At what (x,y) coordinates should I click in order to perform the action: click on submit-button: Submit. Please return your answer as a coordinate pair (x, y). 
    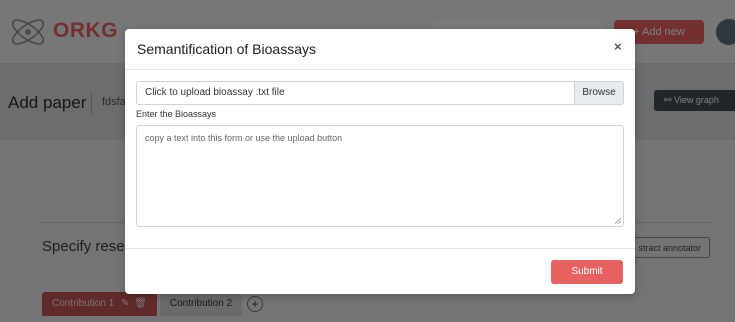
    Looking at the image, I should click on (587, 272).